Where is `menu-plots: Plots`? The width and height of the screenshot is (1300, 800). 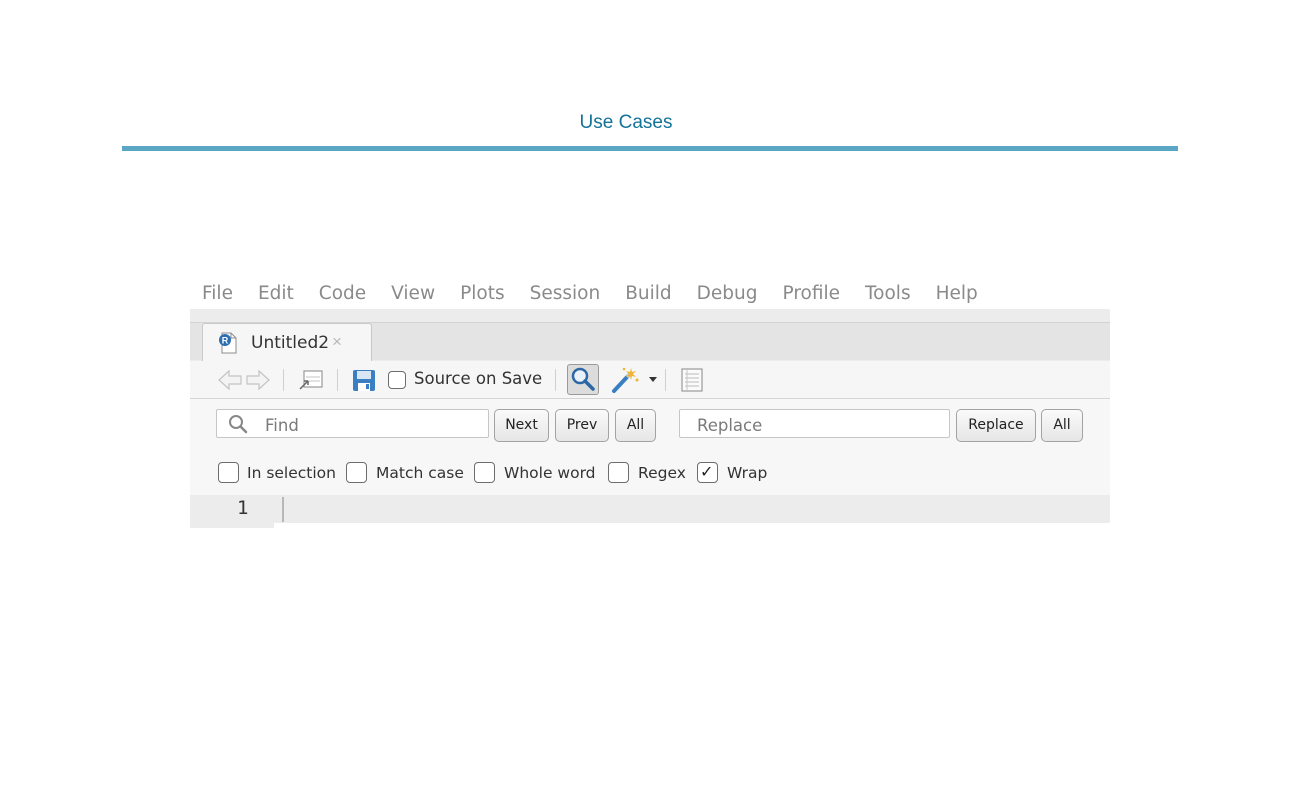
menu-plots: Plots is located at coordinates (482, 293).